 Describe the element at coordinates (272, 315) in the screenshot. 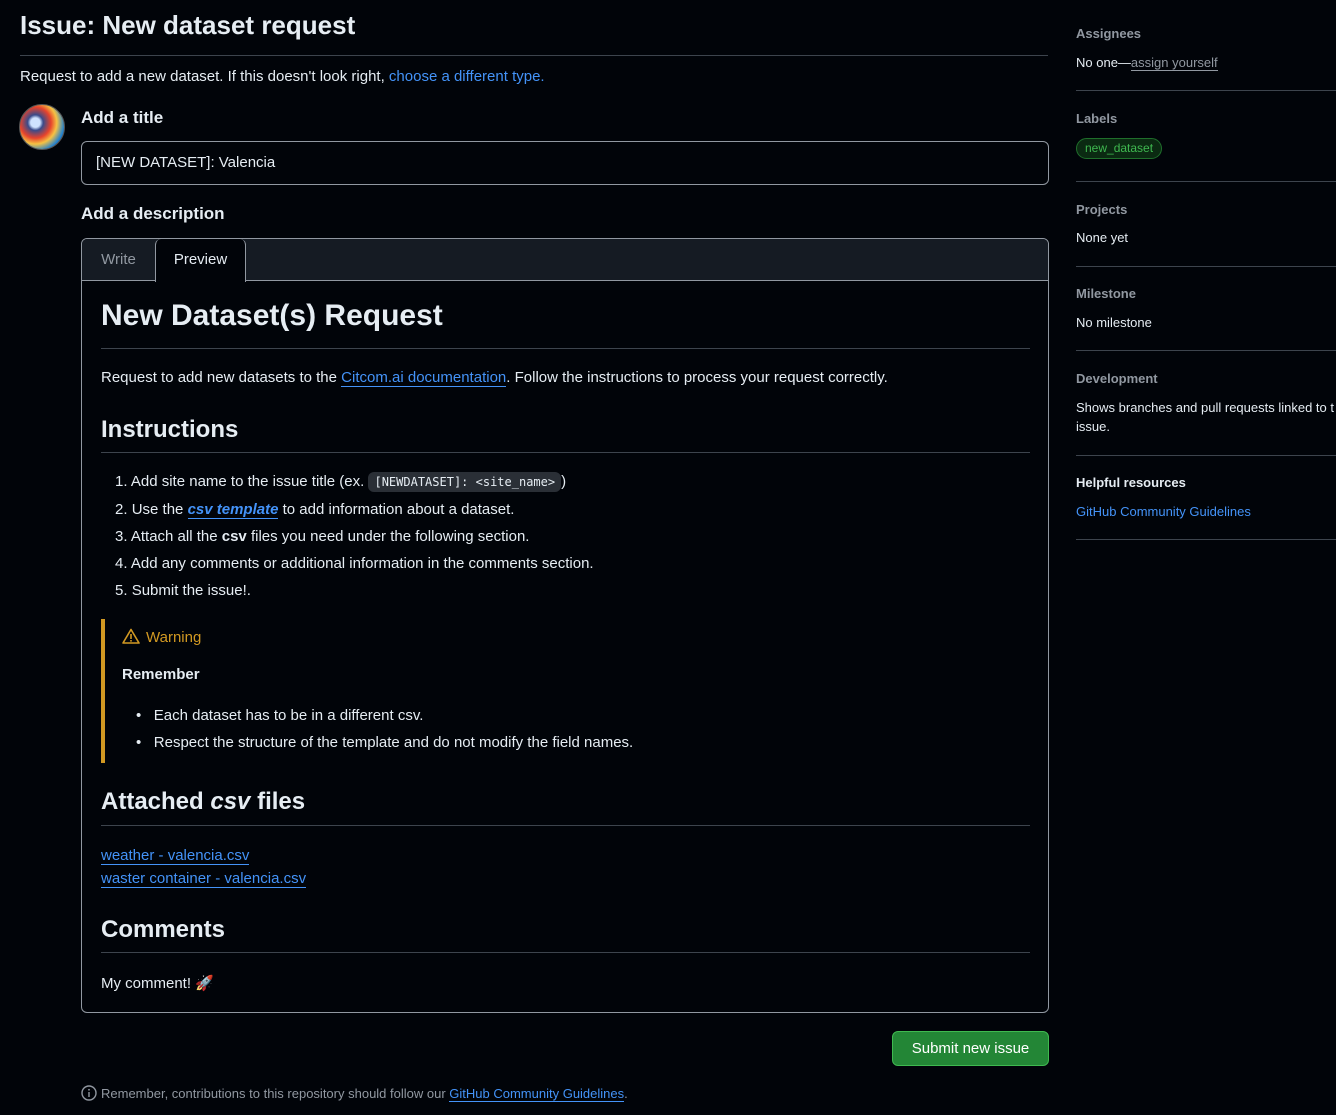

I see `preview-h1: New Dataset(s) Request` at that location.